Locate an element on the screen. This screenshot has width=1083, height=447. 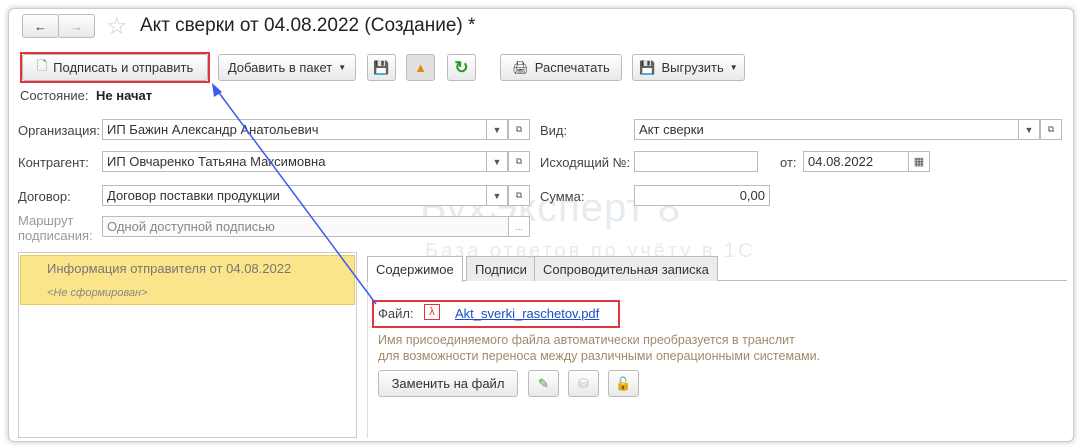
annotation-arrow is located at coordinates (294, 194).